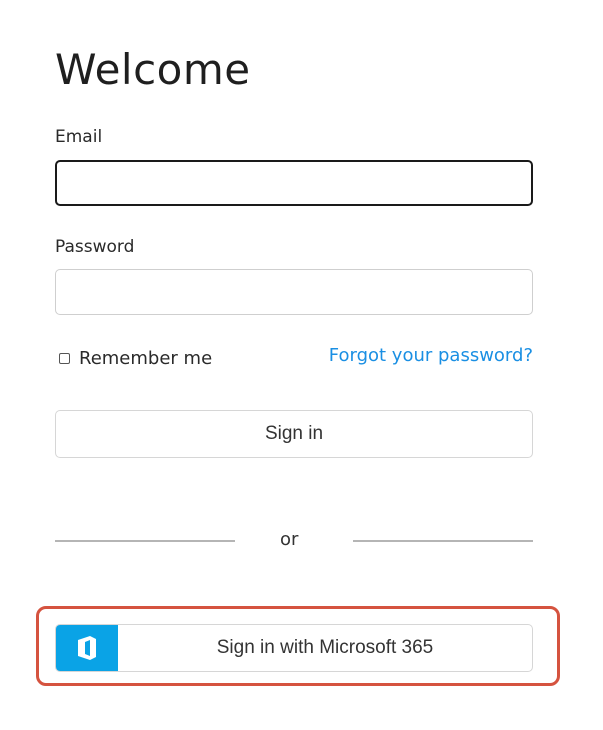 The height and width of the screenshot is (730, 603). I want to click on remember-me-label: Remember me, so click(145, 358).